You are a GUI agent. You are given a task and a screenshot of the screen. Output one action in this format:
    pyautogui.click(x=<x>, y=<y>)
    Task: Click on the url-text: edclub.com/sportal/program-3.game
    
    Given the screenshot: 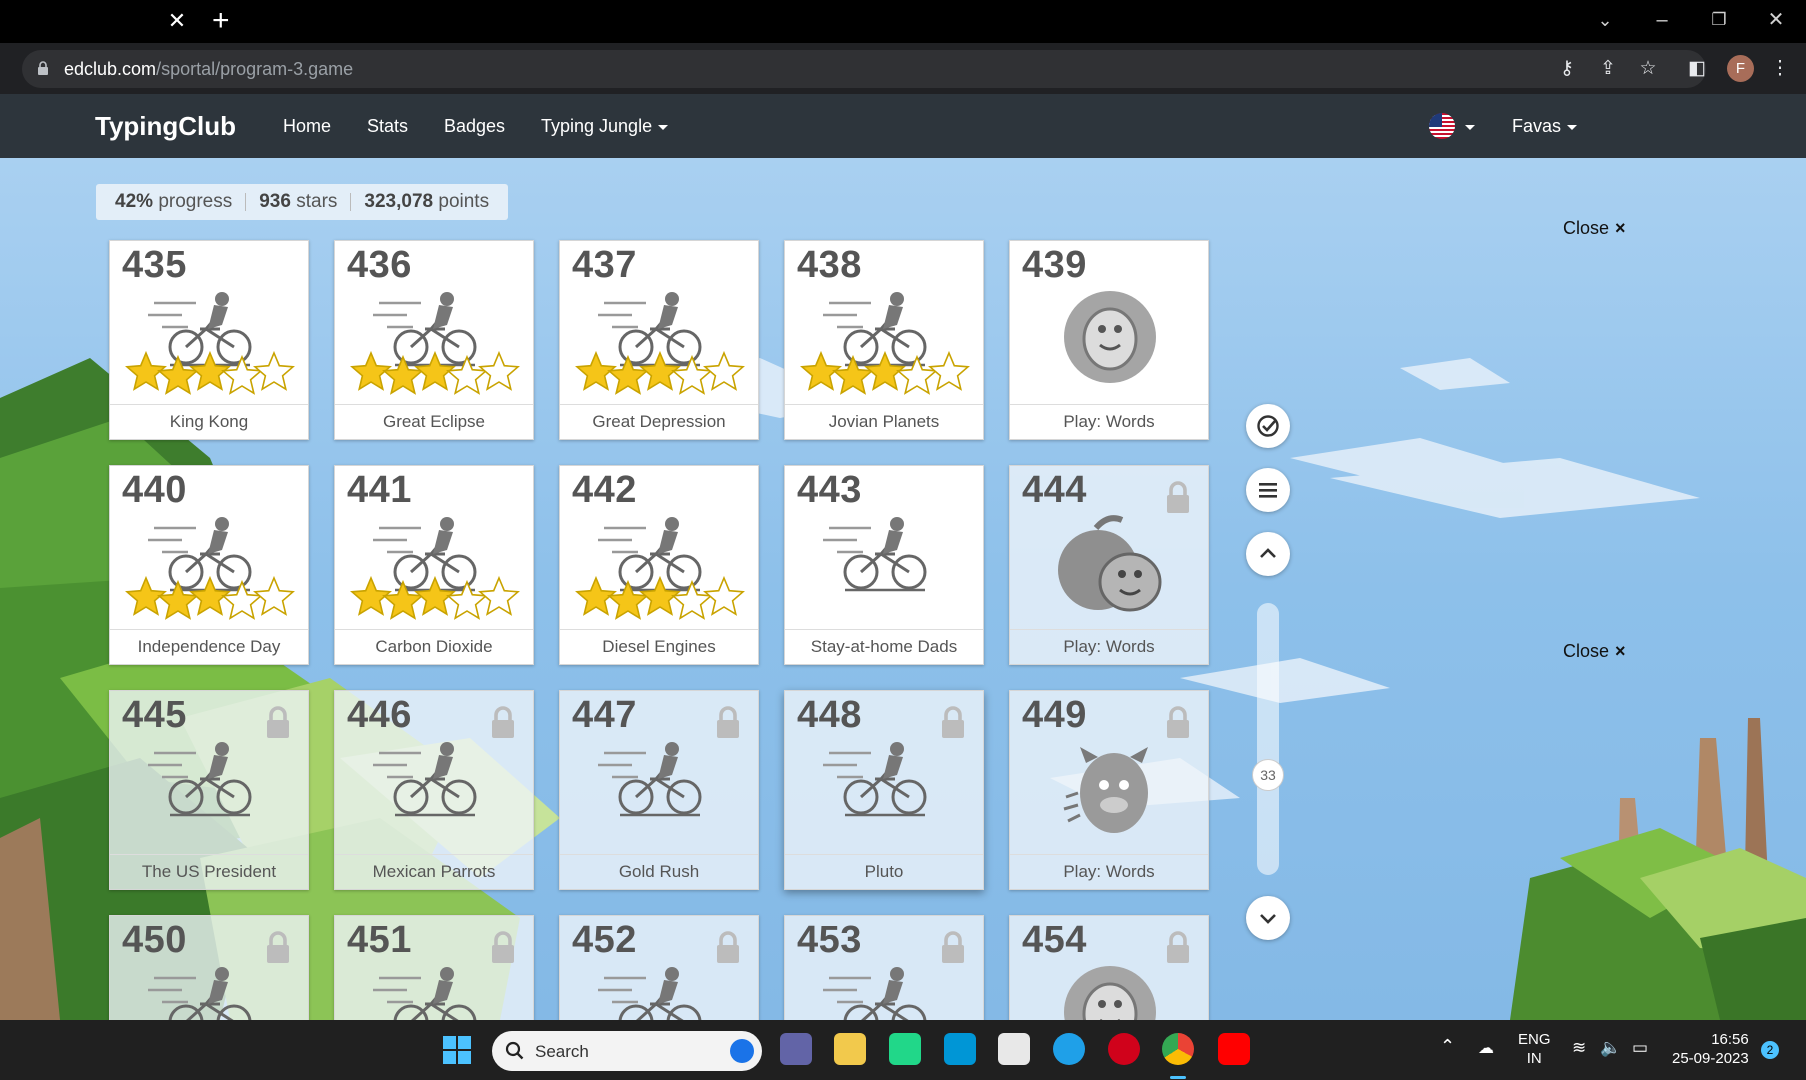 What is the action you would take?
    pyautogui.click(x=209, y=69)
    